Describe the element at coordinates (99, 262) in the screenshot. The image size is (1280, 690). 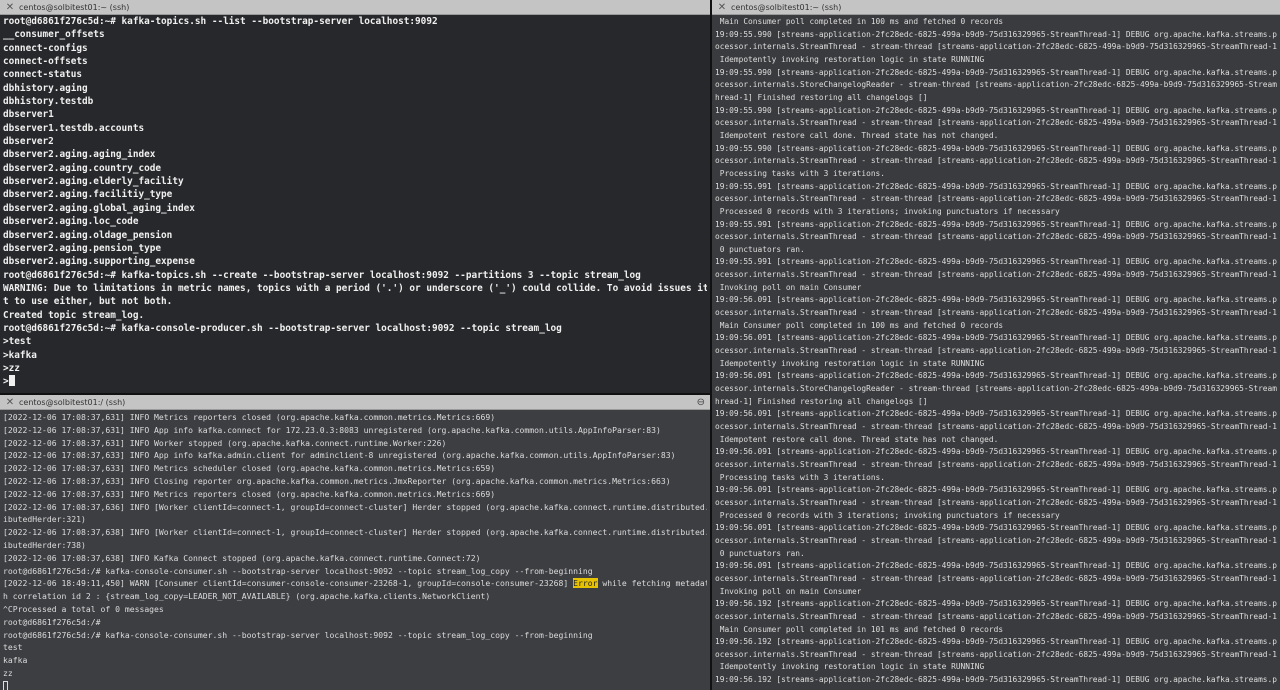
I see `terminal-line: dbserver2.aging.supporting_expense` at that location.